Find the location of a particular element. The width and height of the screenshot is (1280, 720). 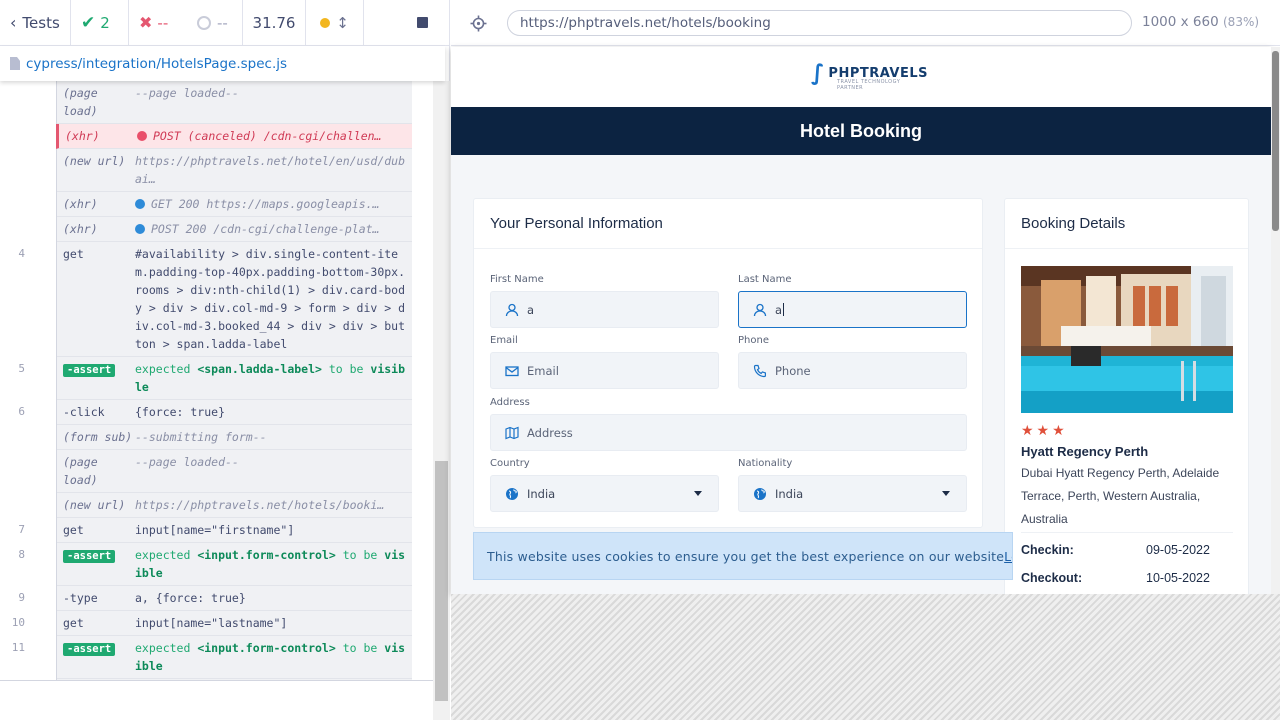

assert-sel: <span.ladda-label> is located at coordinates (259, 369).